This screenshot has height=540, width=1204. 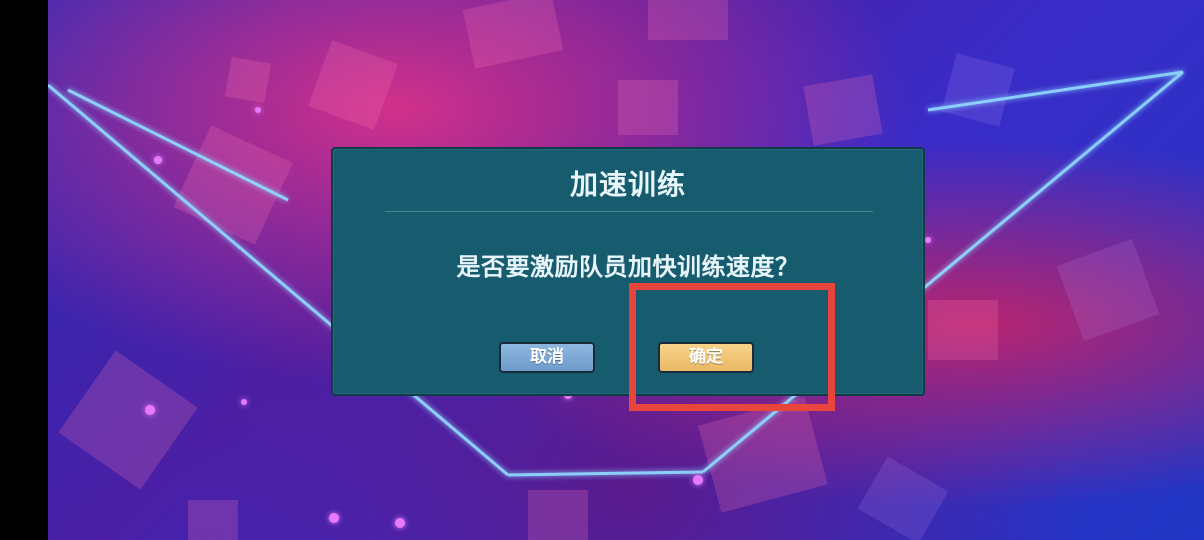 I want to click on cancel-button: 取消, so click(x=547, y=357).